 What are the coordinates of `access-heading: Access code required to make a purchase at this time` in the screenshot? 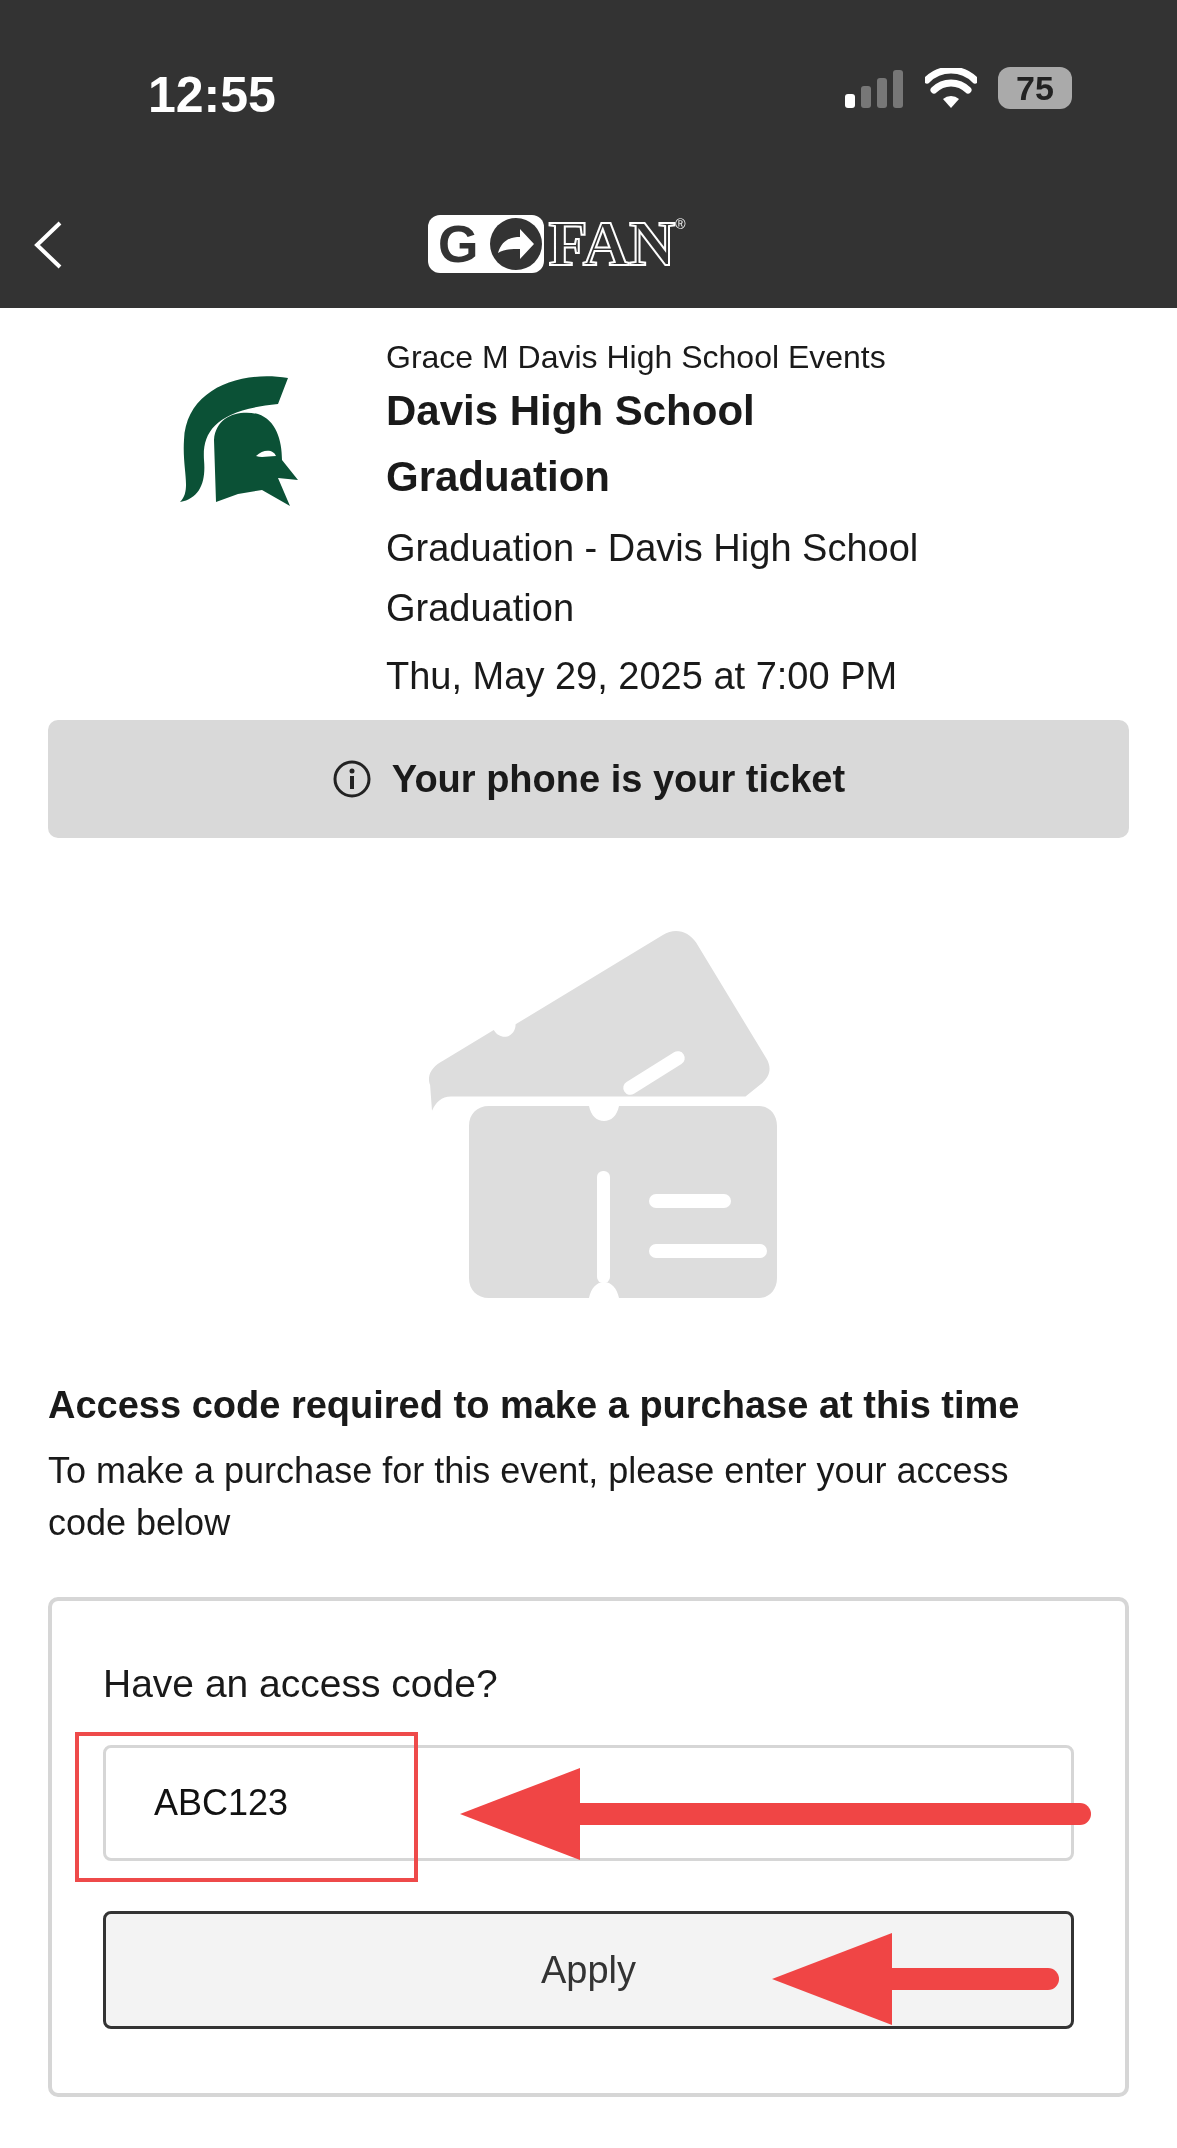 It's located at (534, 1405).